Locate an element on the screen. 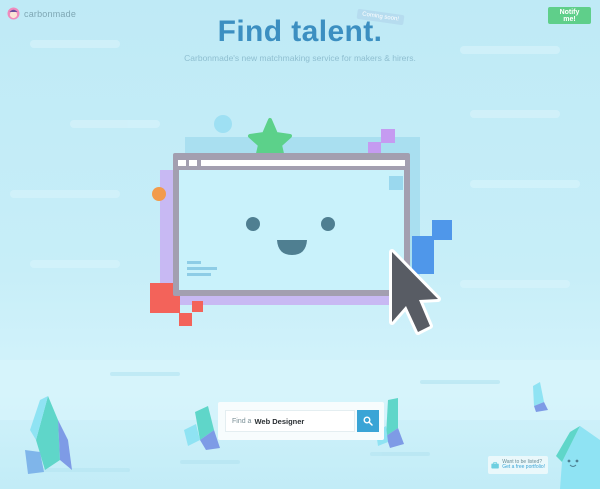 Image resolution: width=600 pixels, height=489 pixels. blue-square-a is located at coordinates (442, 230).